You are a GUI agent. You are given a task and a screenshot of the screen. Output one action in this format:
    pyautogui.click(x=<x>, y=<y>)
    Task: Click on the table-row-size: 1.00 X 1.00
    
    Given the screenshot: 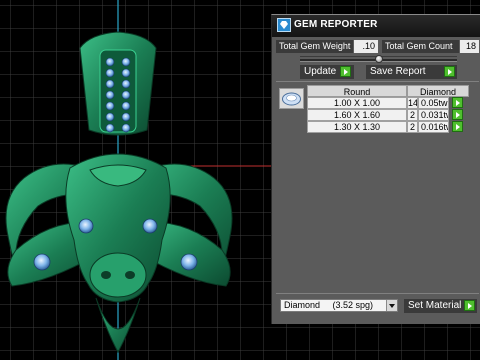 What is the action you would take?
    pyautogui.click(x=357, y=103)
    